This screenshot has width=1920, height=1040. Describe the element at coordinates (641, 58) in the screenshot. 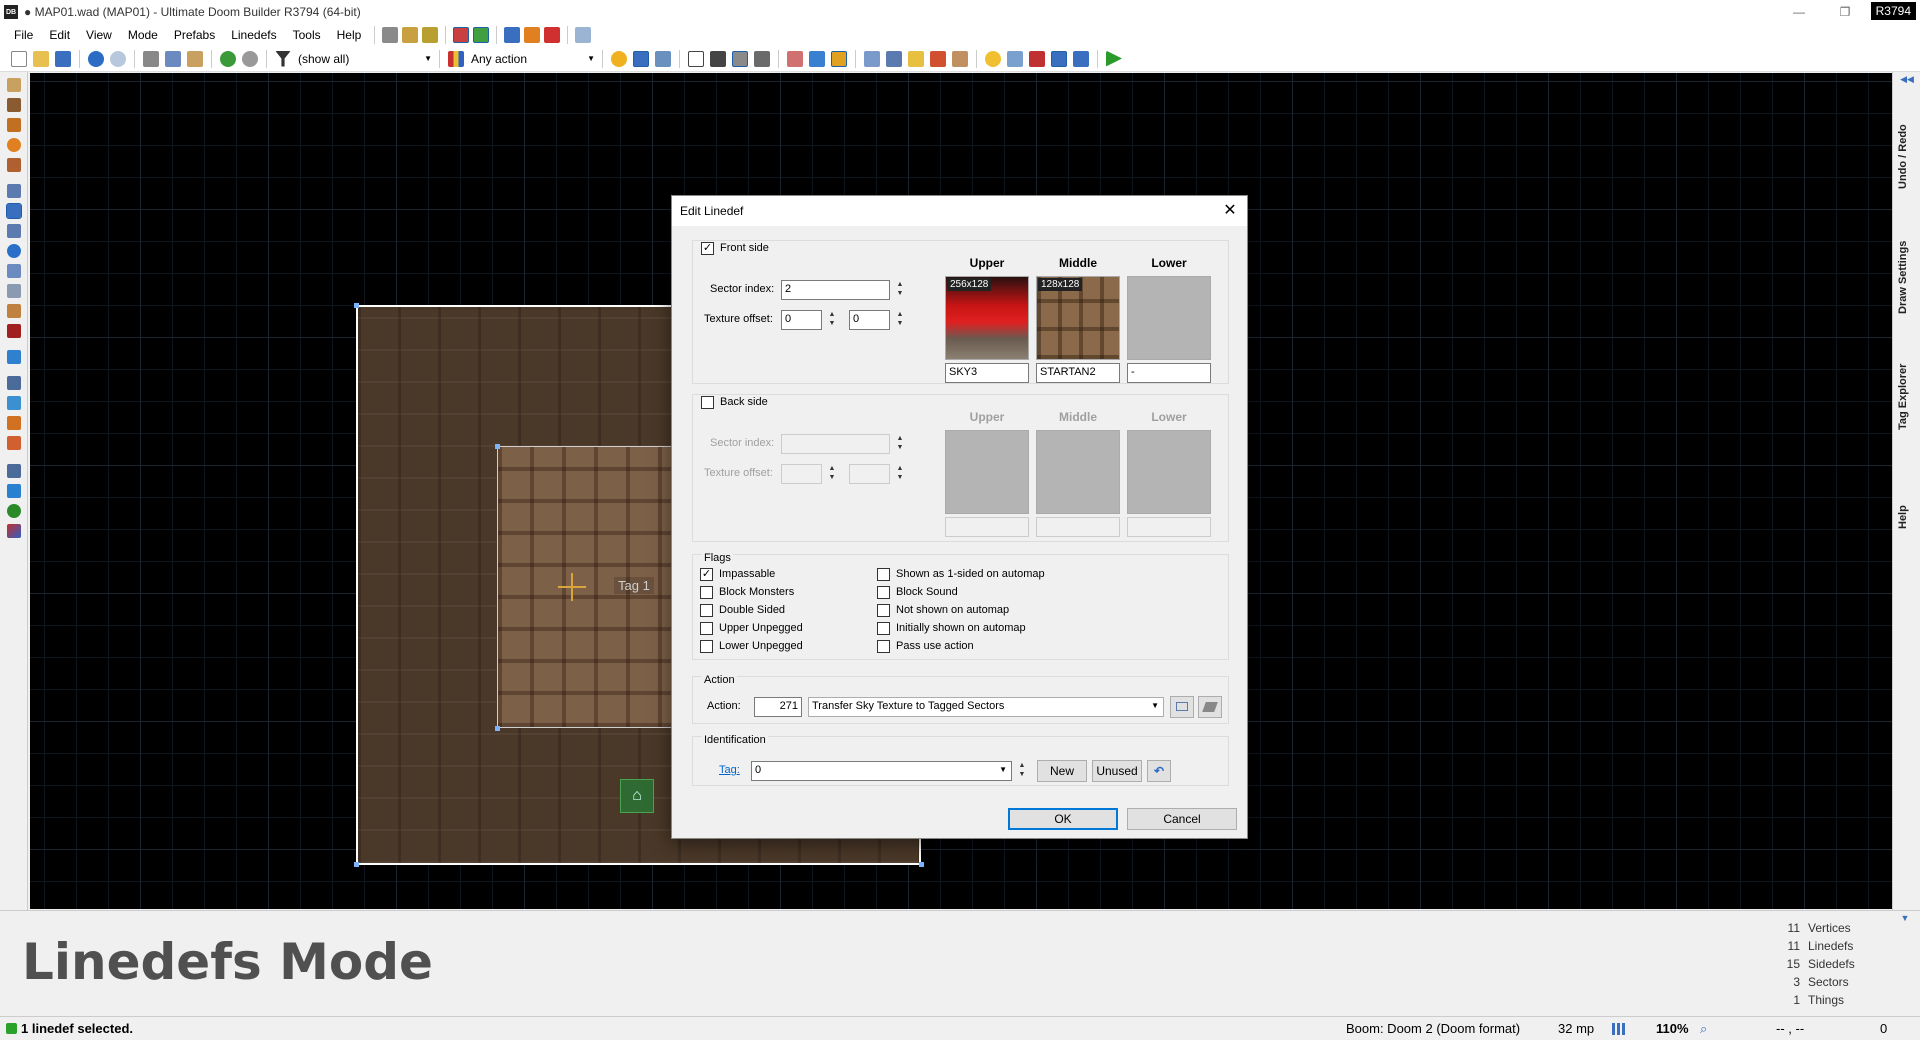

I see `grid-toggle-icon` at that location.